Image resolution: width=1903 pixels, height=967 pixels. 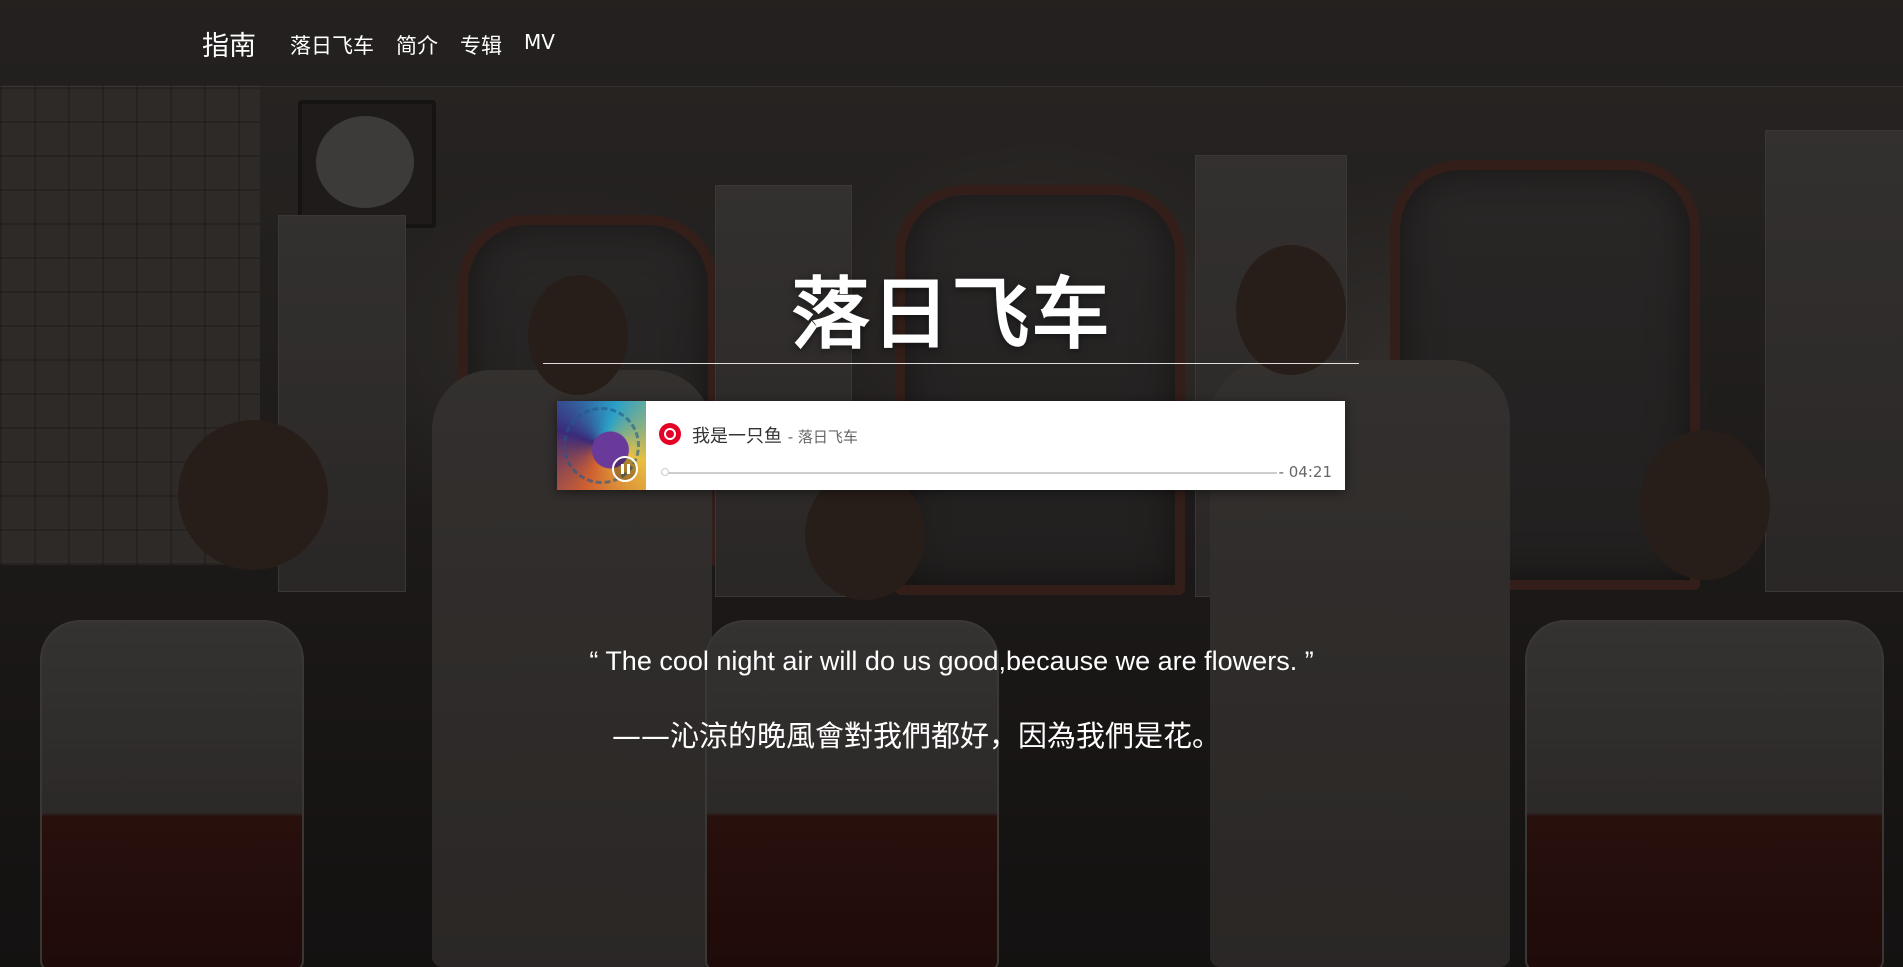 I want to click on top-navbar: 指南 落日飞车 简介 专辑 MV, so click(x=951, y=43).